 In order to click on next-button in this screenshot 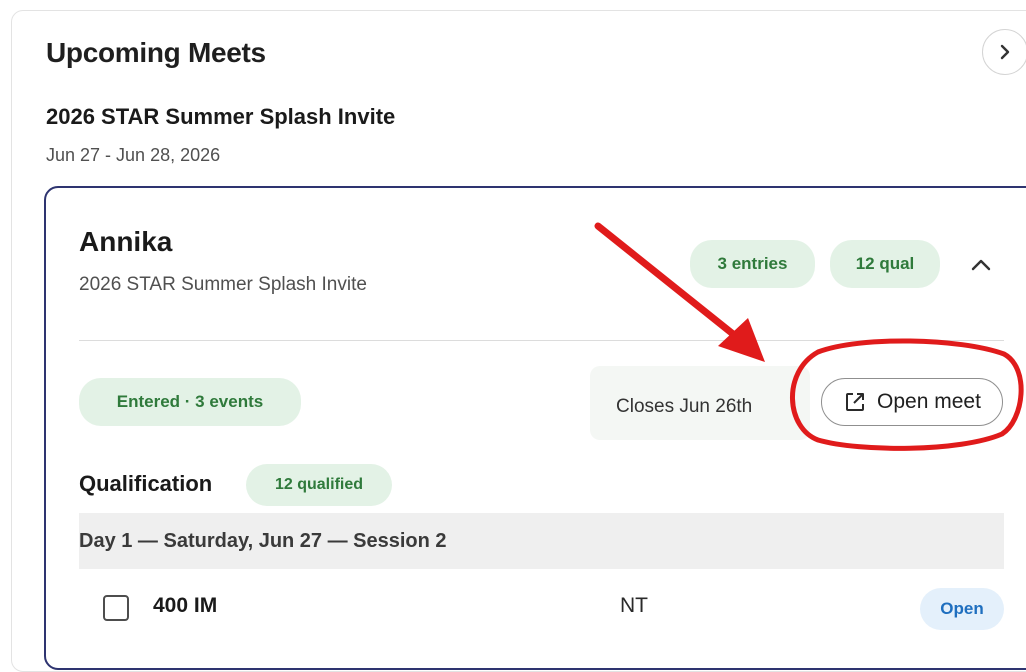, I will do `click(1004, 52)`.